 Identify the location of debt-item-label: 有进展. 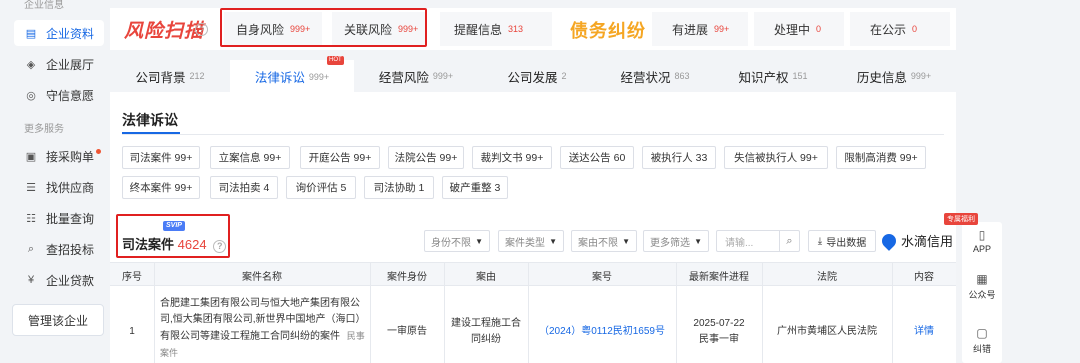
(690, 29).